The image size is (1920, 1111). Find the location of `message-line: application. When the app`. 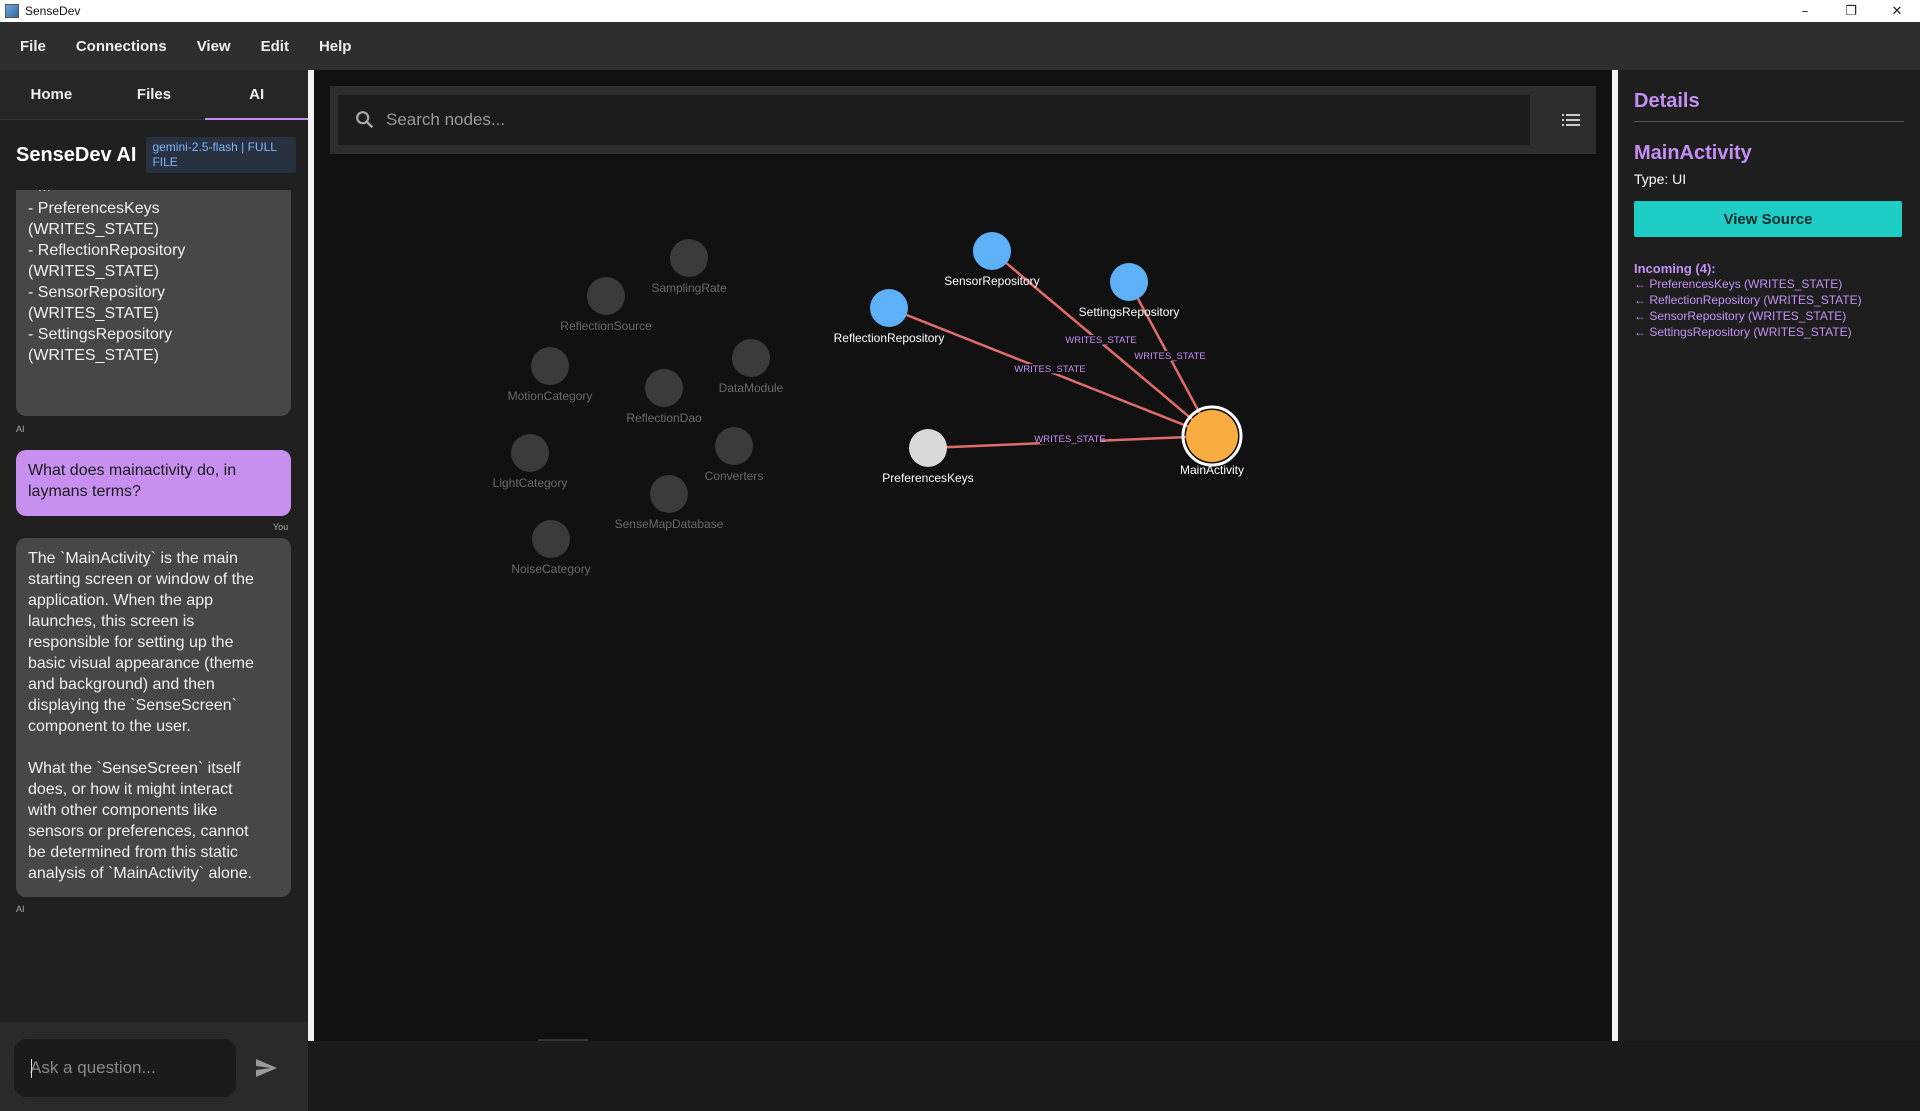

message-line: application. When the app is located at coordinates (121, 600).